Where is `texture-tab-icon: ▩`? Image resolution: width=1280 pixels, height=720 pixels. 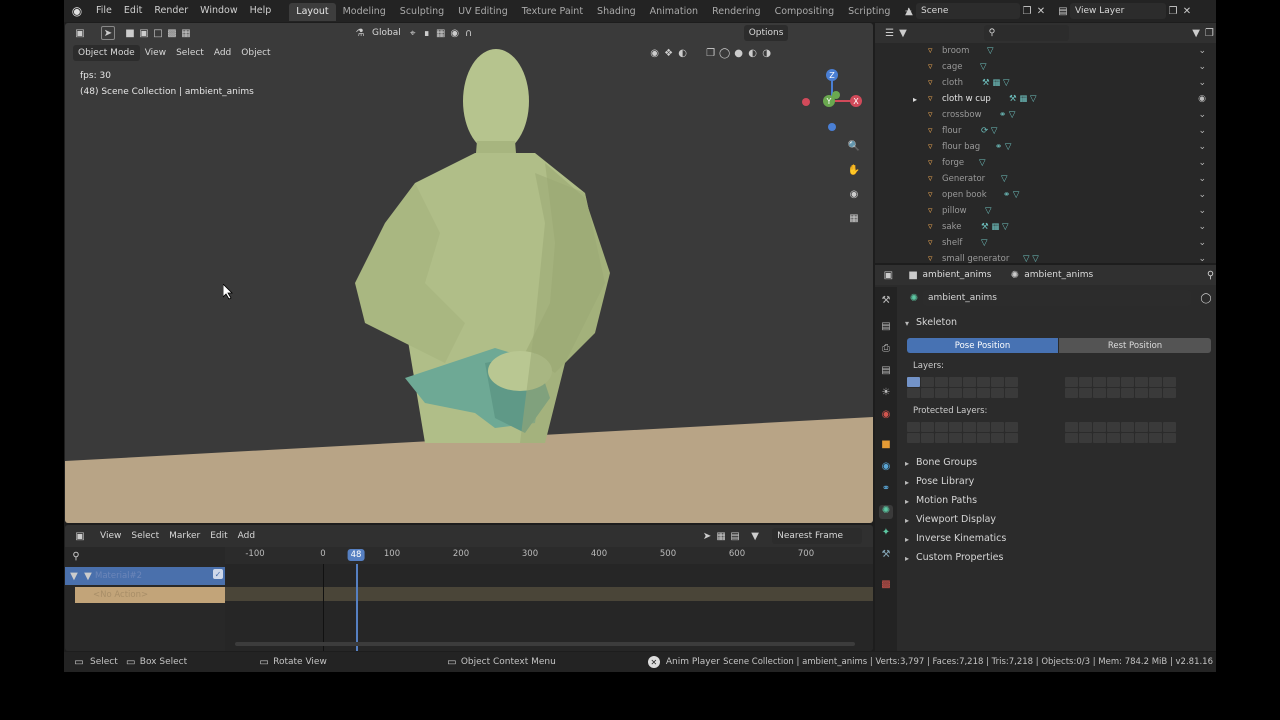 texture-tab-icon: ▩ is located at coordinates (886, 586).